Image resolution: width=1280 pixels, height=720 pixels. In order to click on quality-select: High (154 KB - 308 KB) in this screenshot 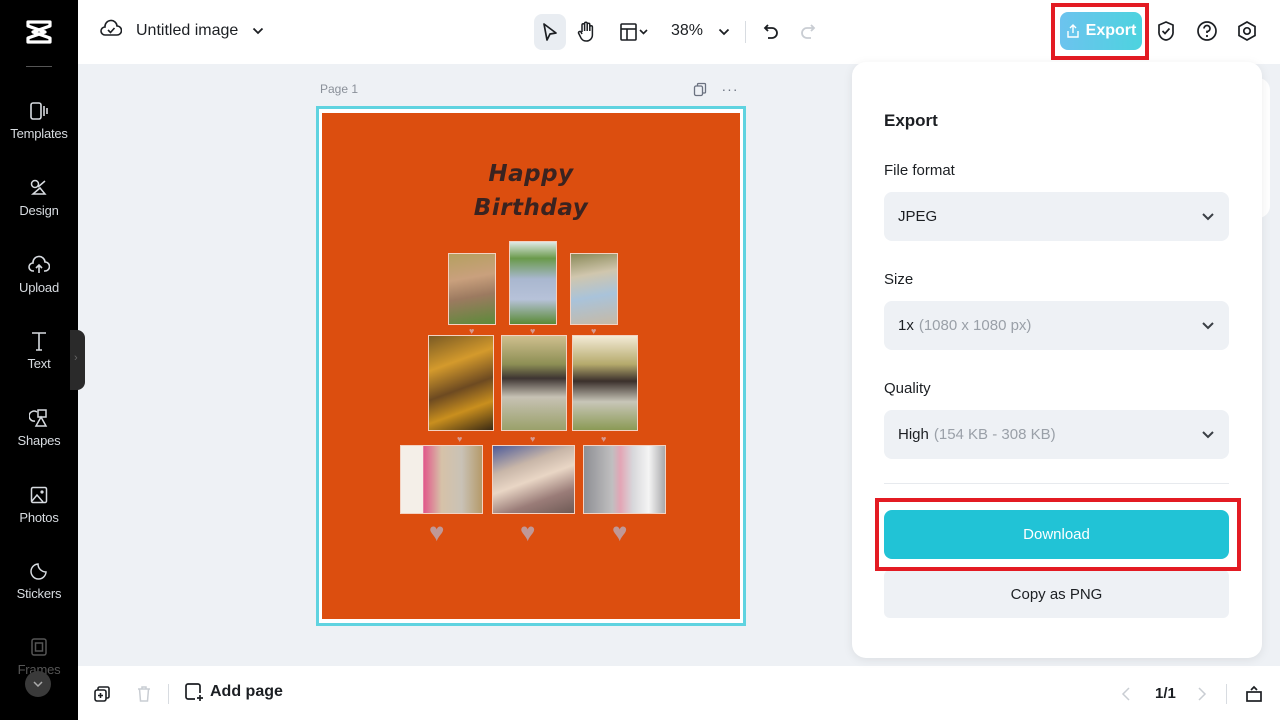, I will do `click(1056, 434)`.